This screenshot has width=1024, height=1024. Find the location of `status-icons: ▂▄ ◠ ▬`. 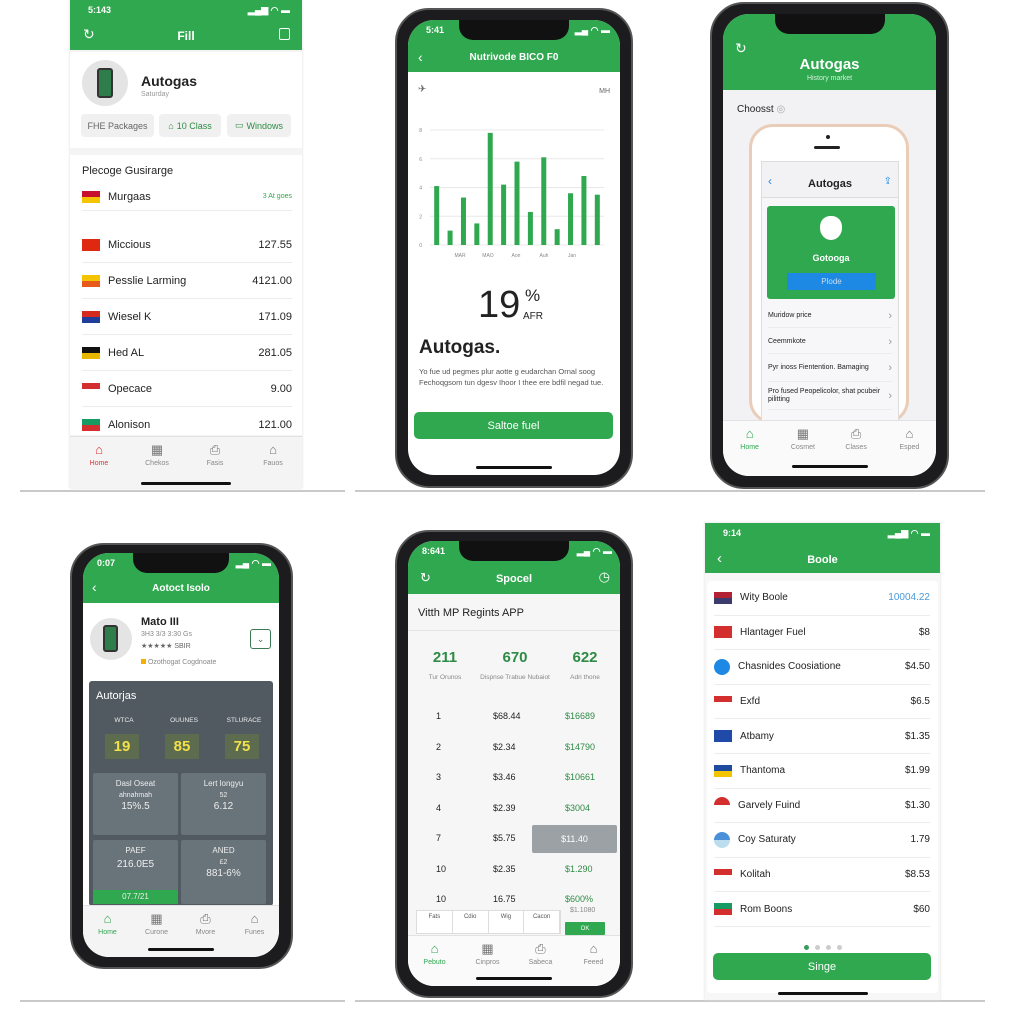

status-icons: ▂▄ ◠ ▬ is located at coordinates (592, 30).